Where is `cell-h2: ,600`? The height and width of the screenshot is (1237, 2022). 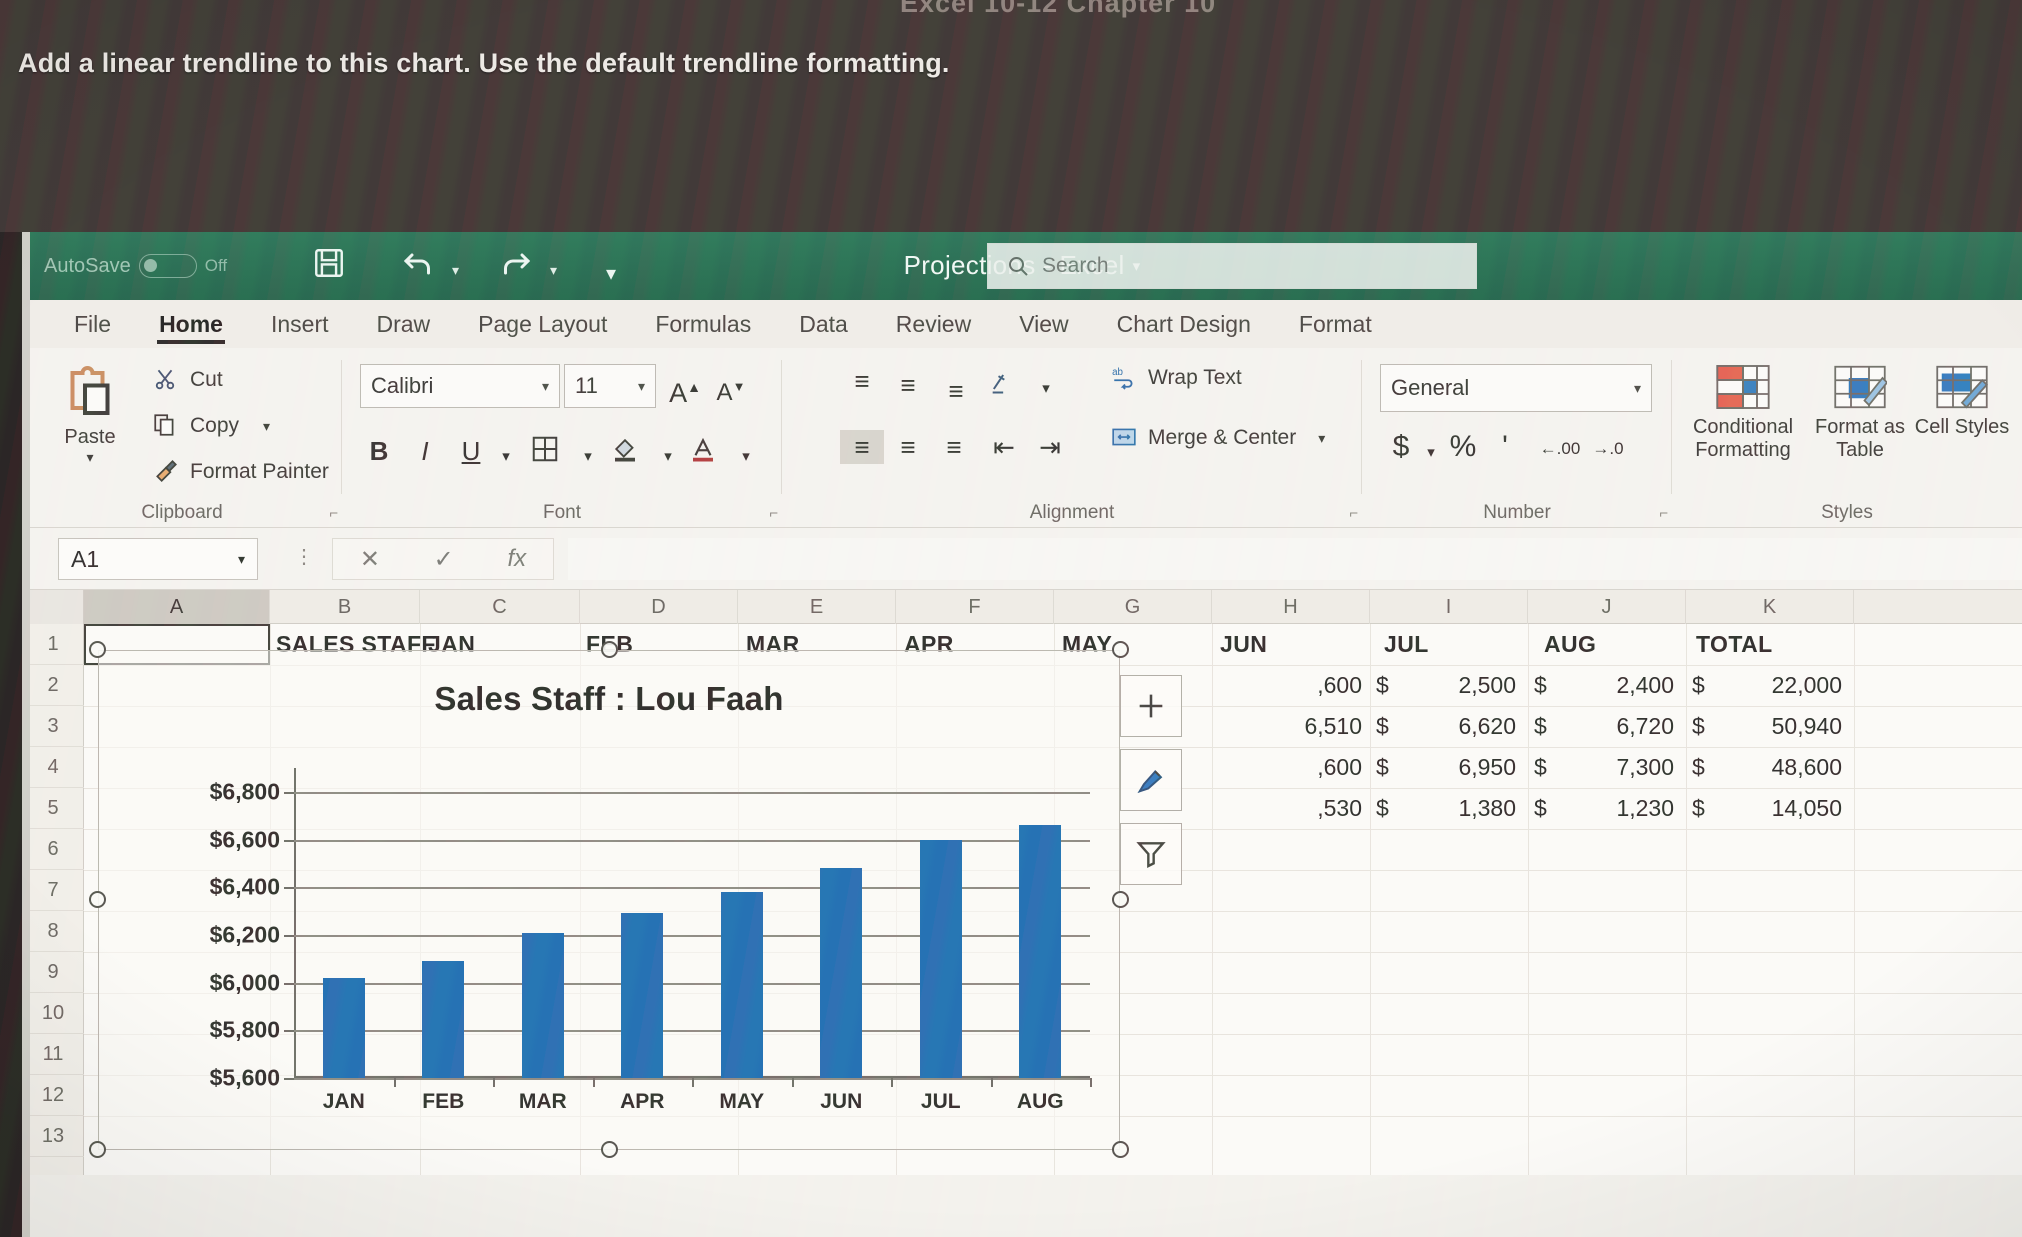 cell-h2: ,600 is located at coordinates (1287, 685).